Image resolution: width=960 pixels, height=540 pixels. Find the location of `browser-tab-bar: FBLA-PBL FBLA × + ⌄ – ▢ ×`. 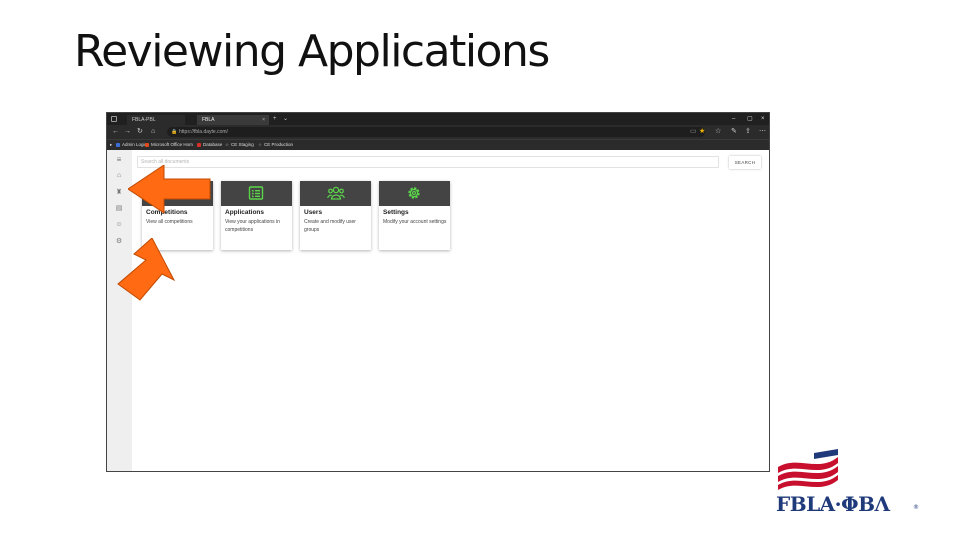

browser-tab-bar: FBLA-PBL FBLA × + ⌄ – ▢ × is located at coordinates (438, 119).